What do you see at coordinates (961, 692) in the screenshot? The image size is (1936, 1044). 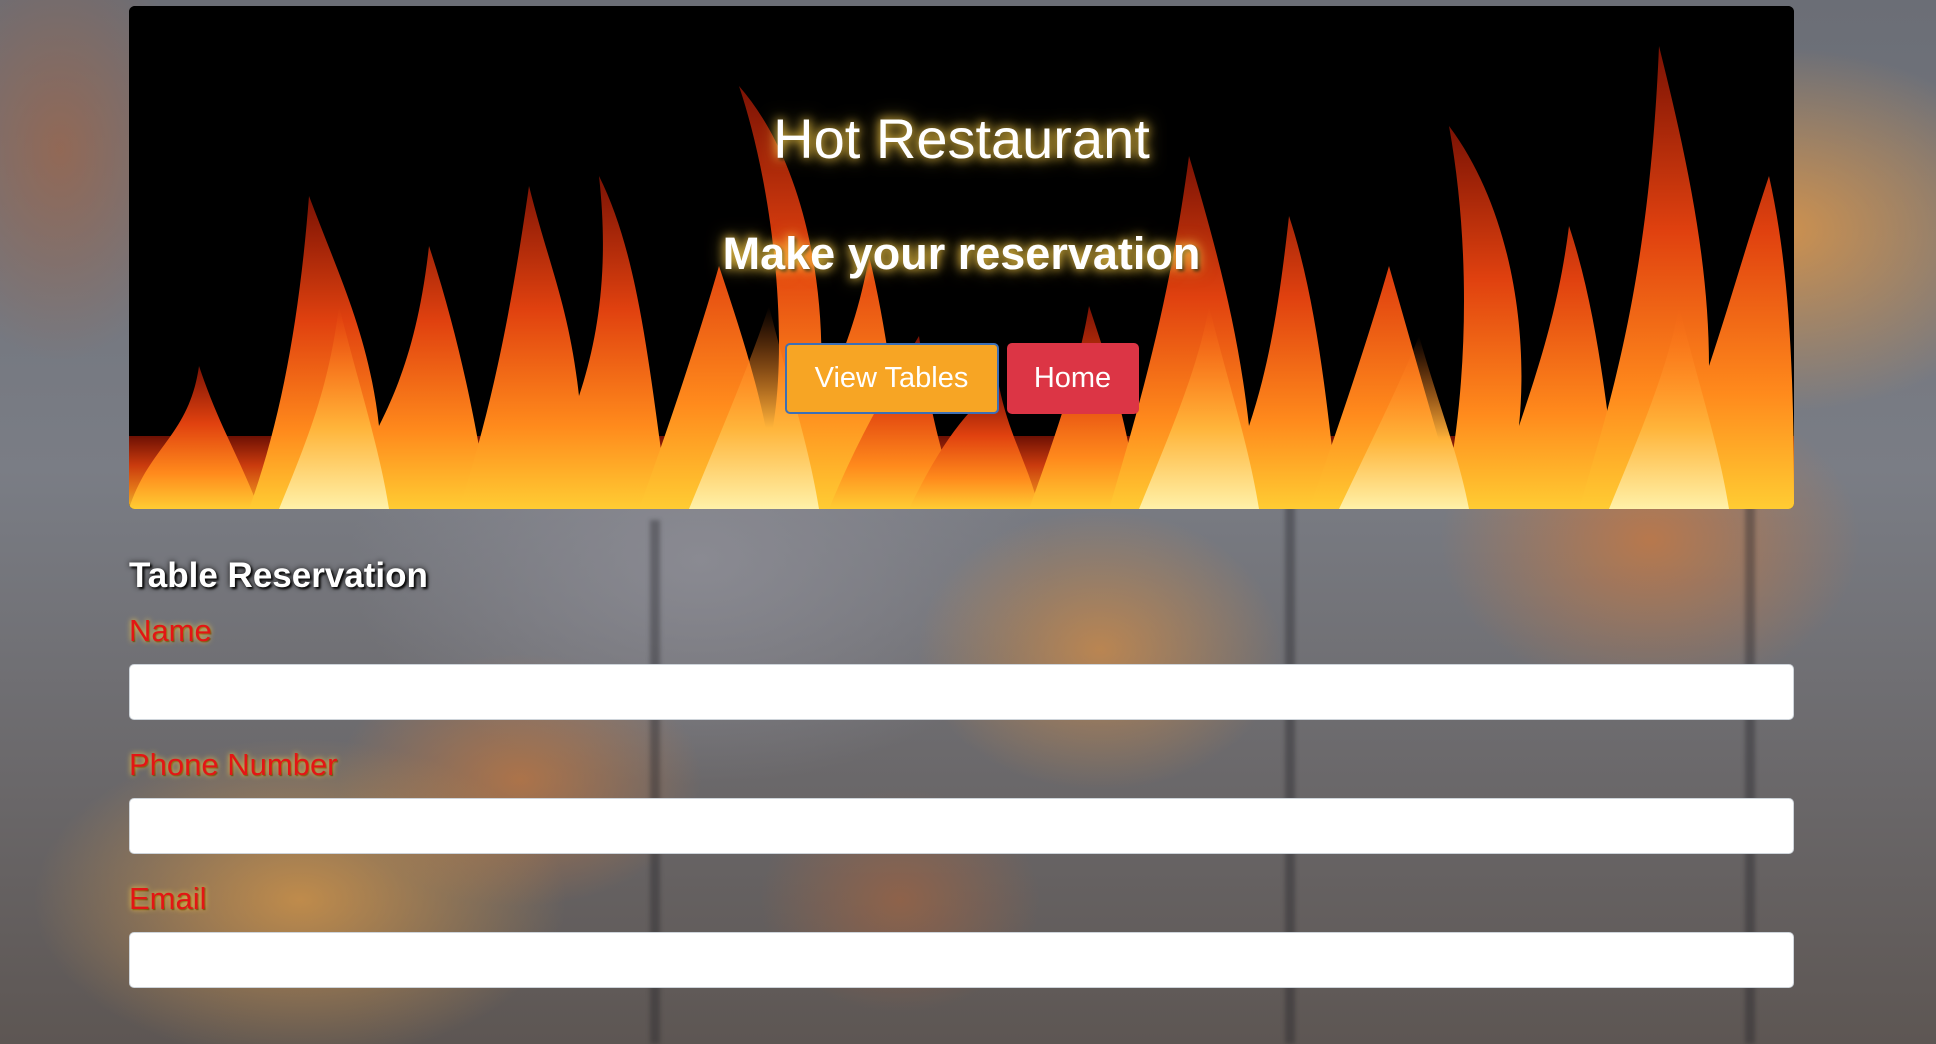 I see `name-input` at bounding box center [961, 692].